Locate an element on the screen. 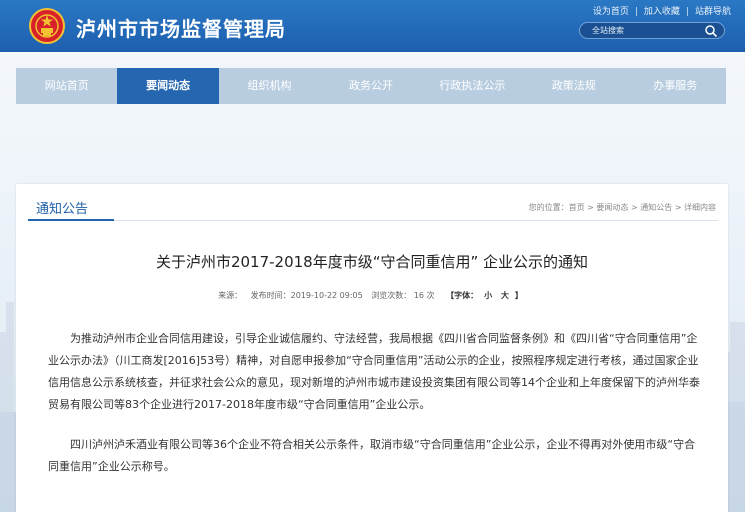 This screenshot has height=512, width=745. article-title: 关于泸州市2017-2018年度市级“守合同重信用” 企业公示的通知 is located at coordinates (372, 262).